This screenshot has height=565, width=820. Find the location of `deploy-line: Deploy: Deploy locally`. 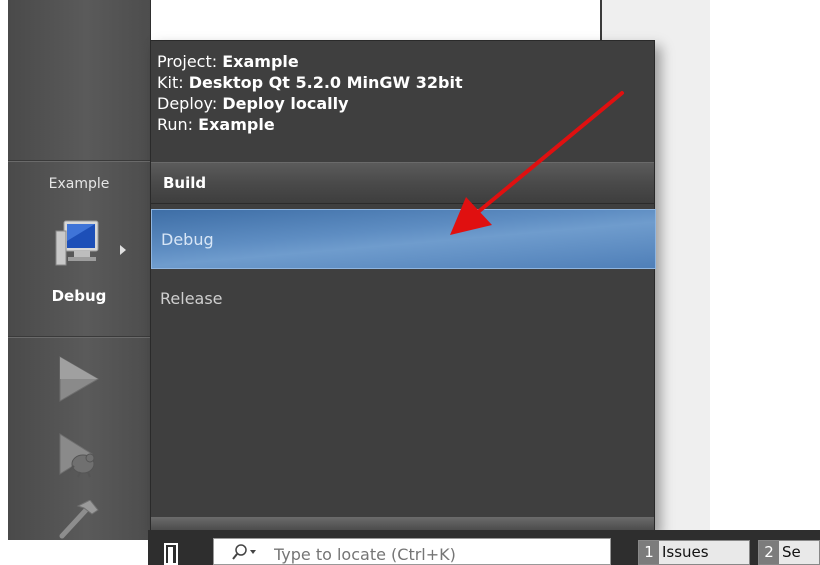

deploy-line: Deploy: Deploy locally is located at coordinates (253, 103).